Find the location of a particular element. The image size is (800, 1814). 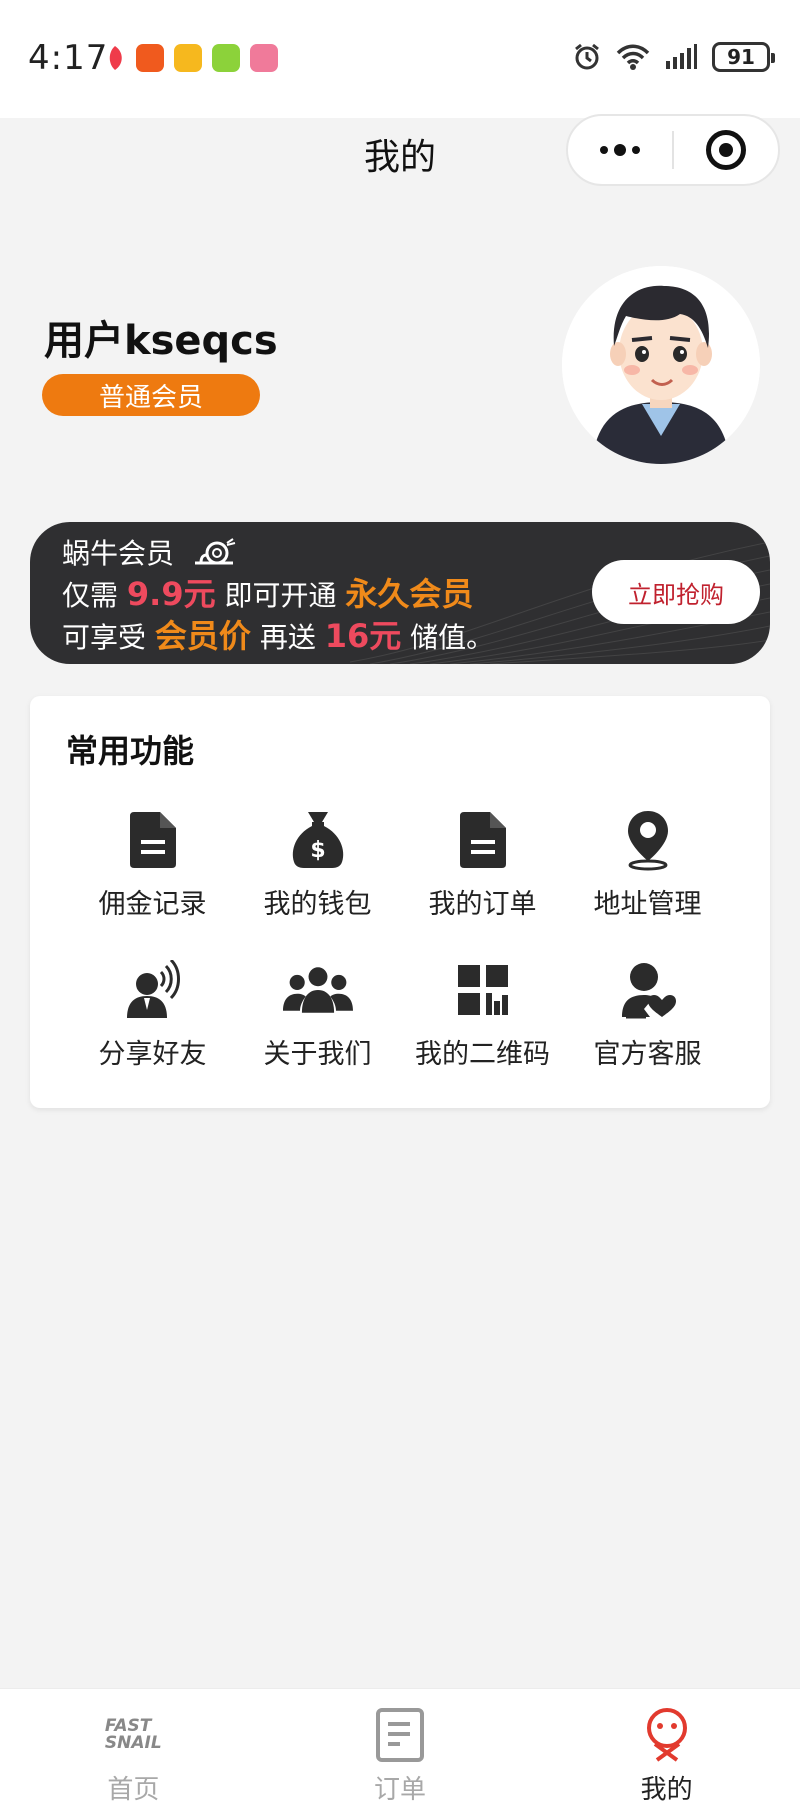

status-time: 4:17 is located at coordinates (68, 58).